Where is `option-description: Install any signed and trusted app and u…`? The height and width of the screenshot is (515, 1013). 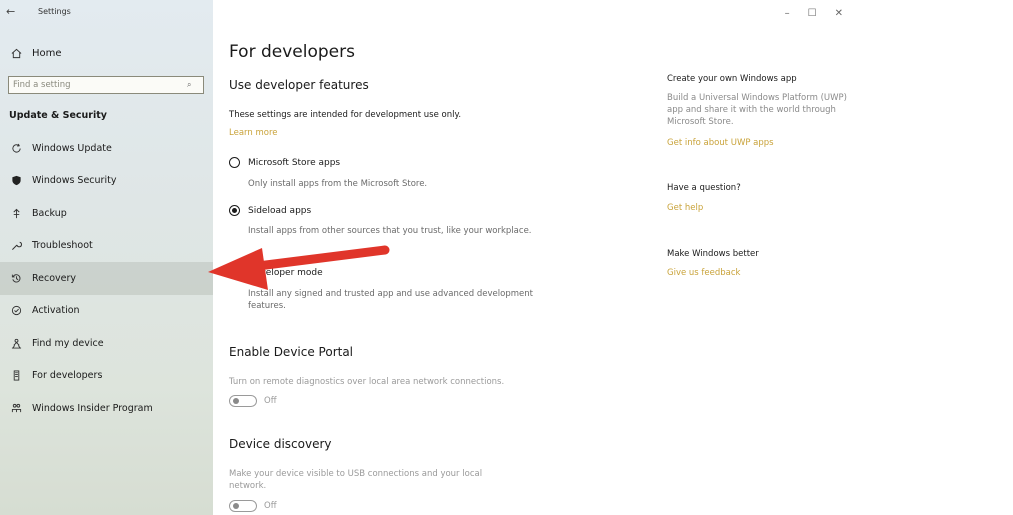
option-description: Install any signed and trusted app and u… is located at coordinates (390, 300).